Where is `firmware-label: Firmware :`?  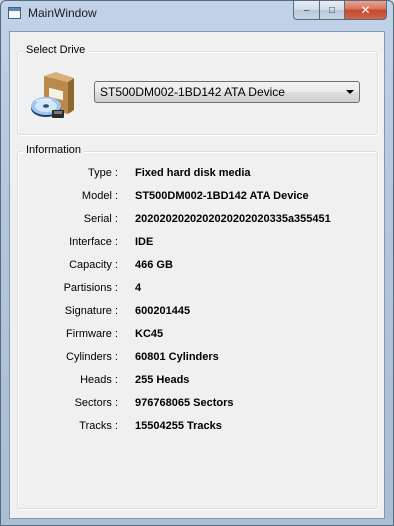 firmware-label: Firmware : is located at coordinates (92, 334).